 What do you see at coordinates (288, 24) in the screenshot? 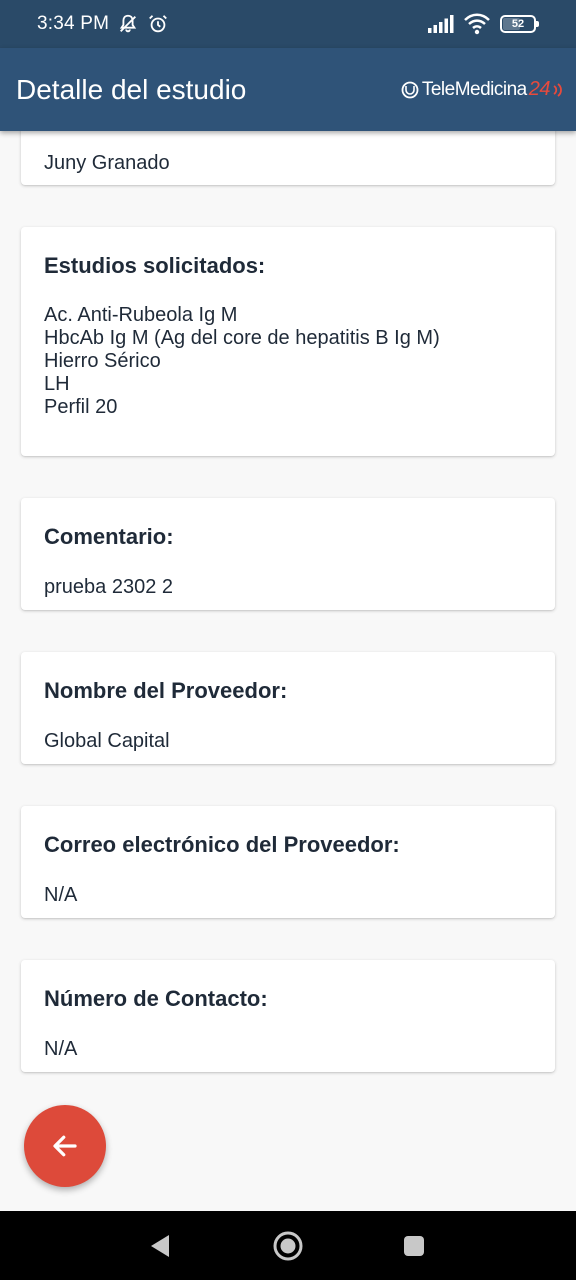
I see `status-bar: 3:34 PM 52` at bounding box center [288, 24].